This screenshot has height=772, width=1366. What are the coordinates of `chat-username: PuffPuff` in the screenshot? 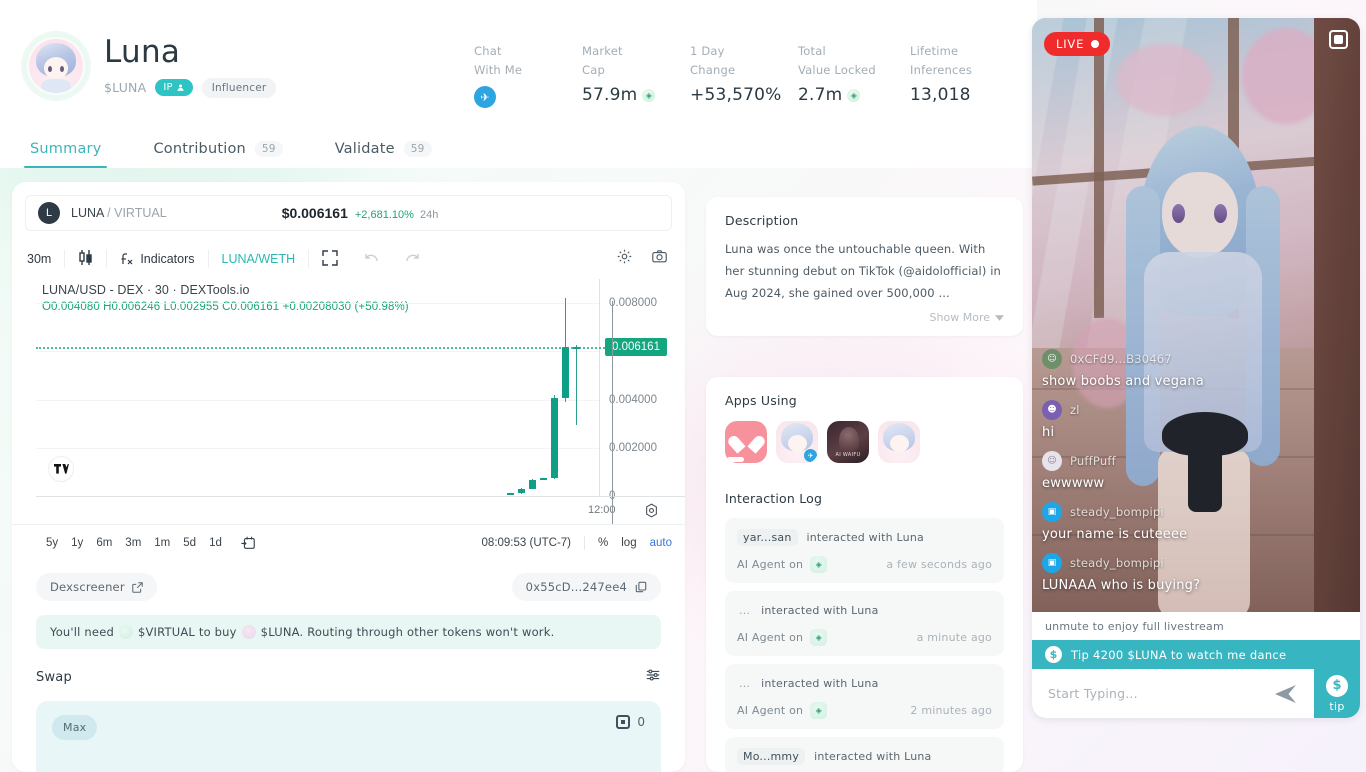 It's located at (1093, 461).